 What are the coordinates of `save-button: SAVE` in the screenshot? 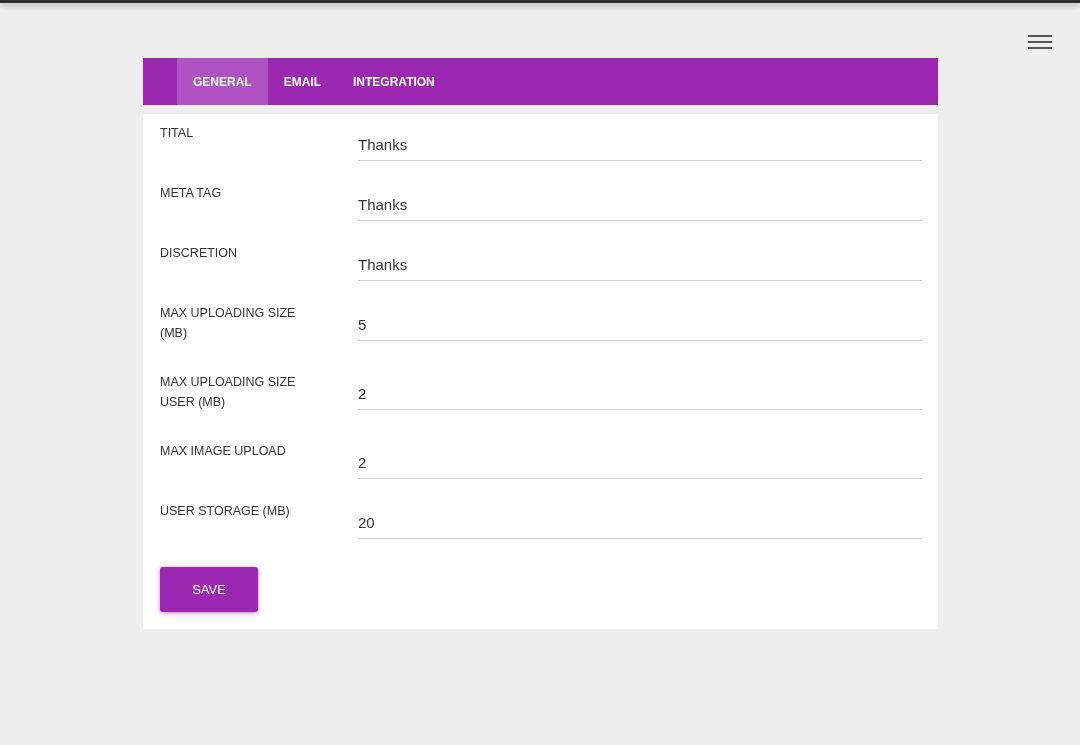 It's located at (209, 589).